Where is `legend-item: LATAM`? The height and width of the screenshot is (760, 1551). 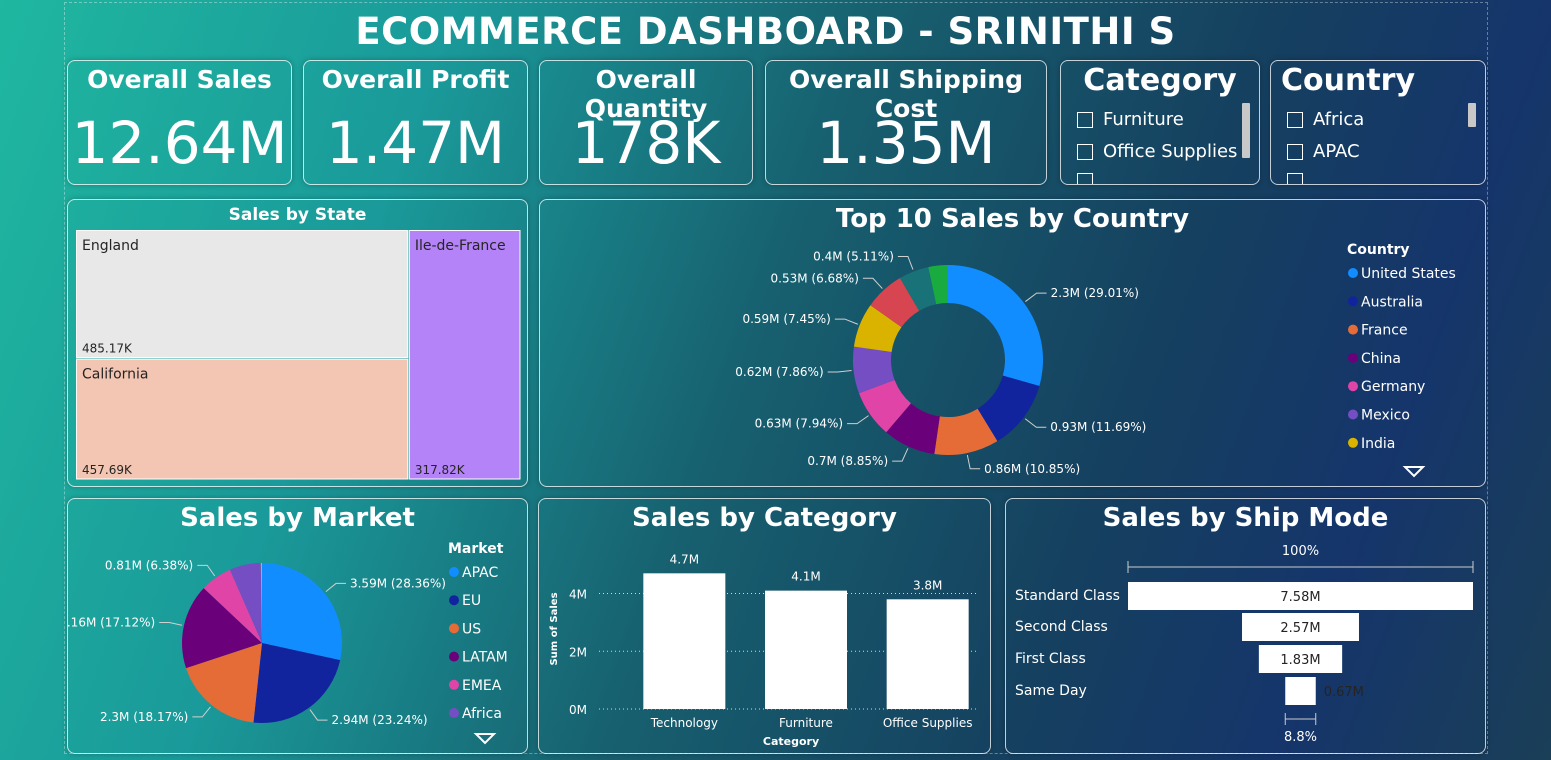
legend-item: LATAM is located at coordinates (485, 658).